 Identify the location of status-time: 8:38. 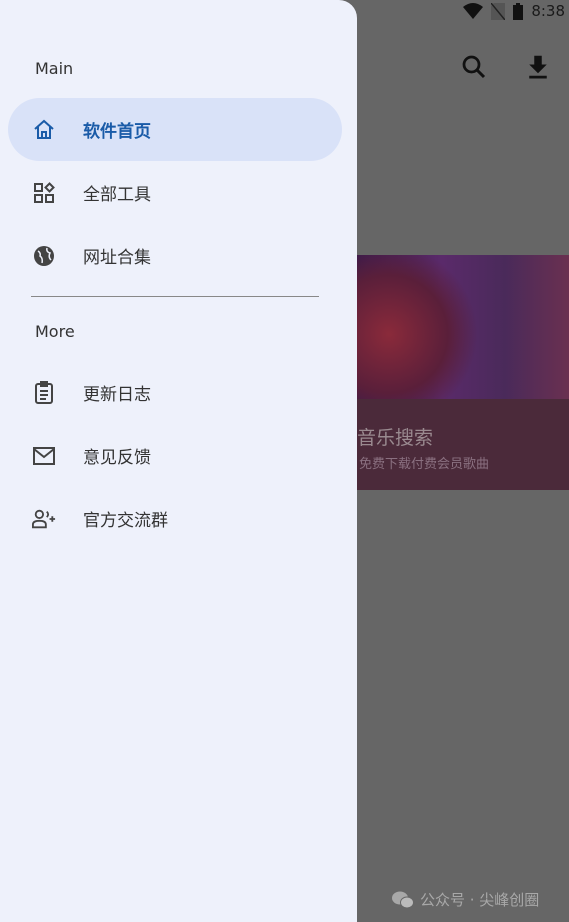
(548, 11).